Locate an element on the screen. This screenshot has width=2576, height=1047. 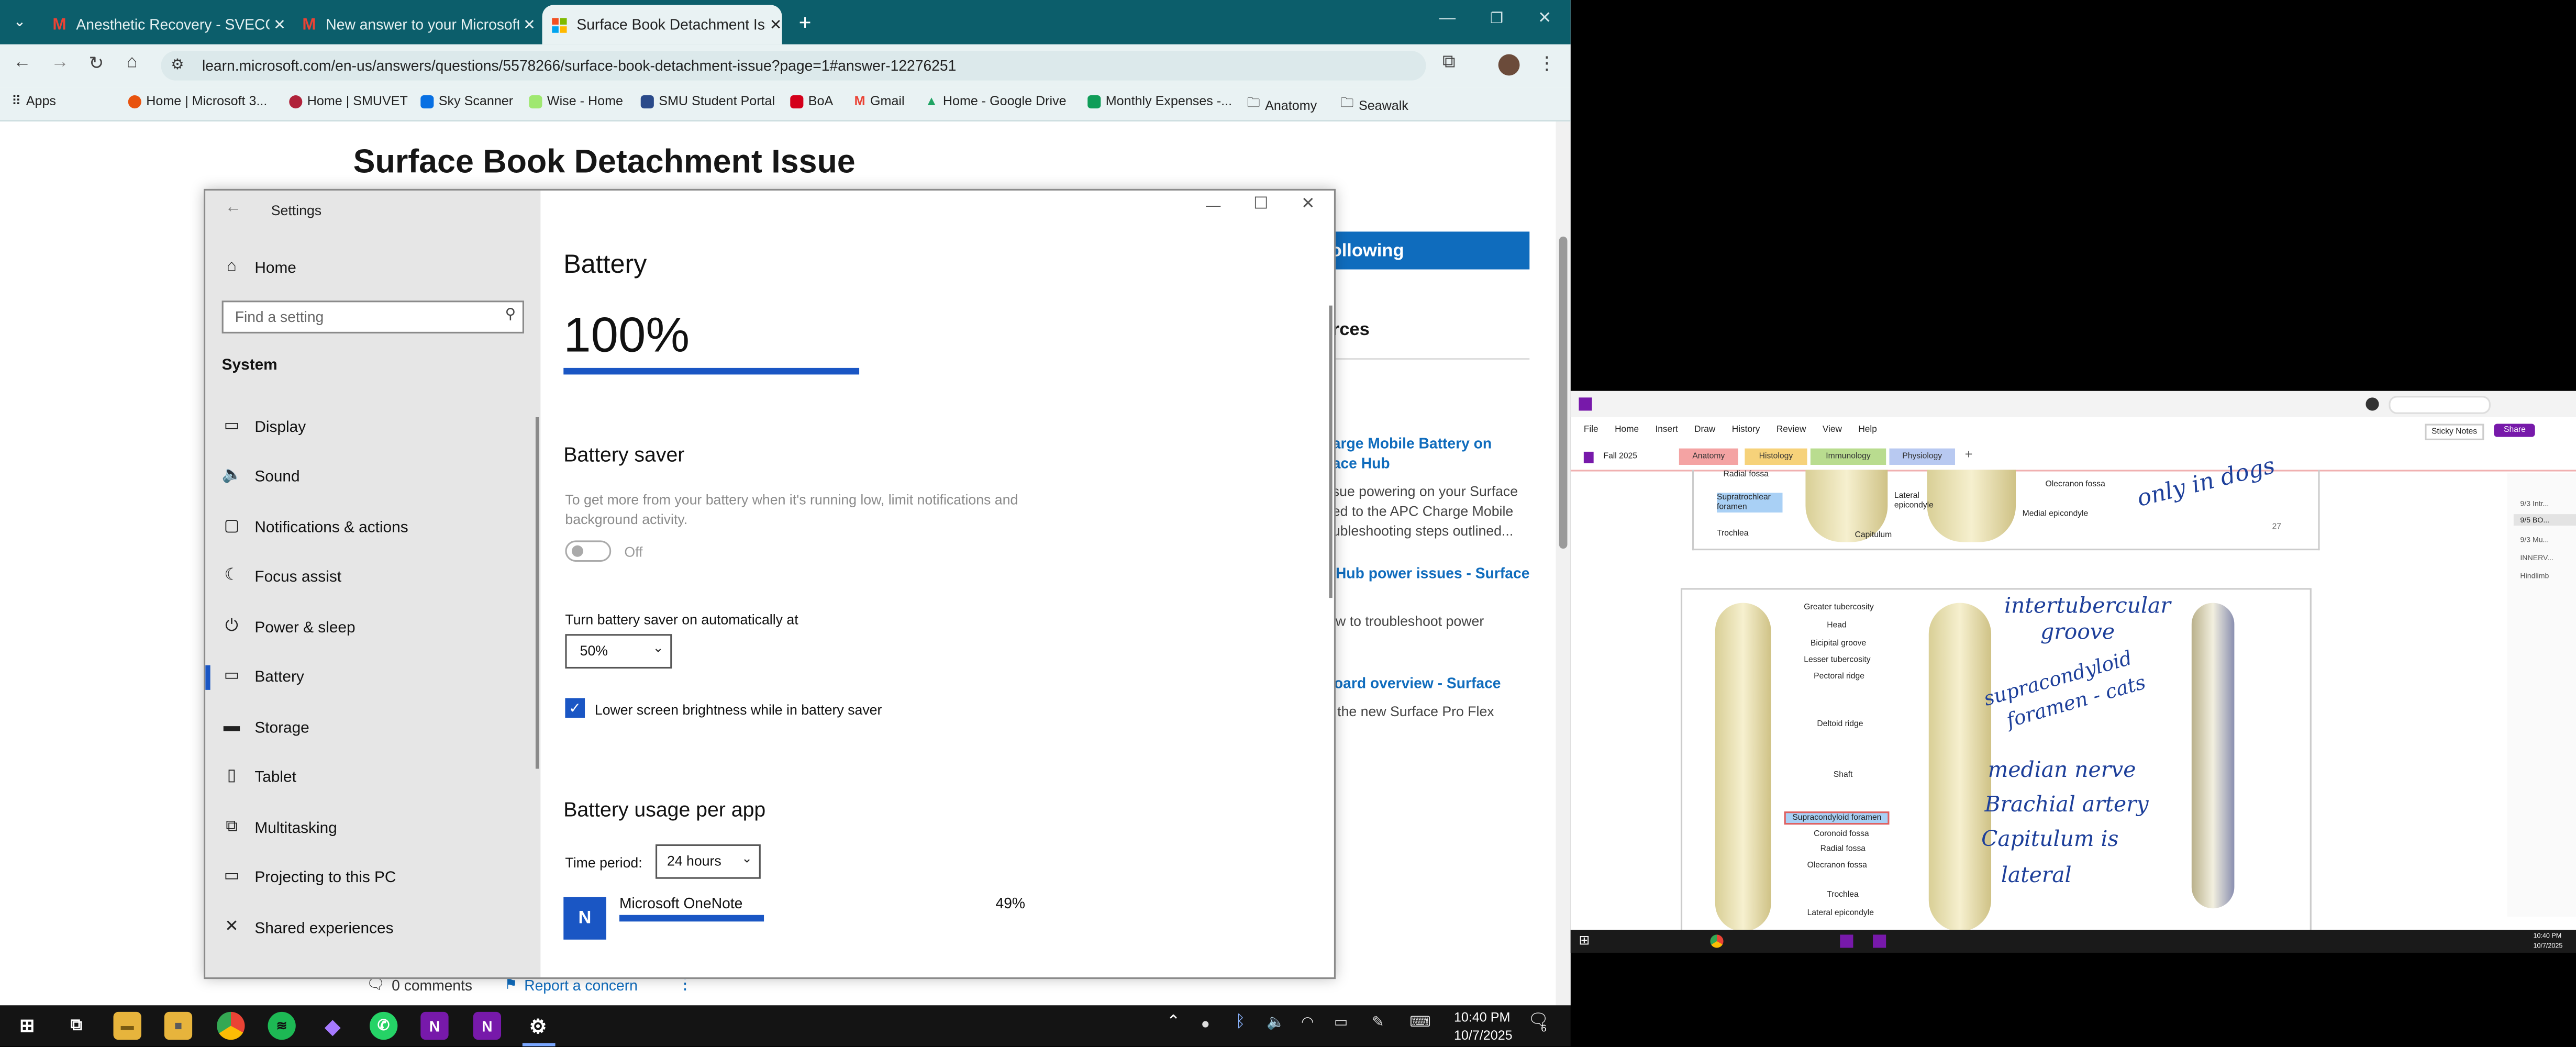
restore-icon: ❐ is located at coordinates (1496, 19).